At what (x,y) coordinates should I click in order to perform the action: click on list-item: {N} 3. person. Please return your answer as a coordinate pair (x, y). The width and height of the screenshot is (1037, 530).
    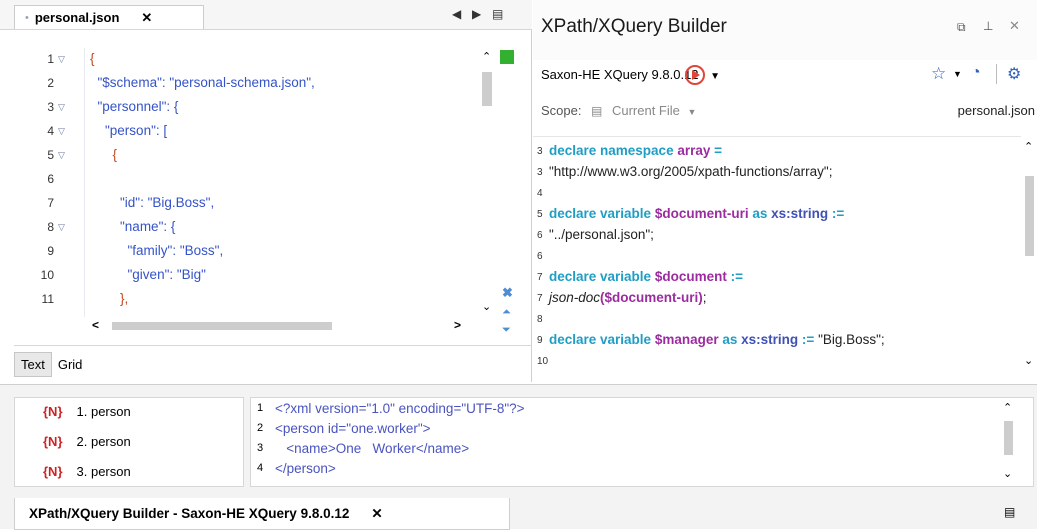
    Looking at the image, I should click on (87, 471).